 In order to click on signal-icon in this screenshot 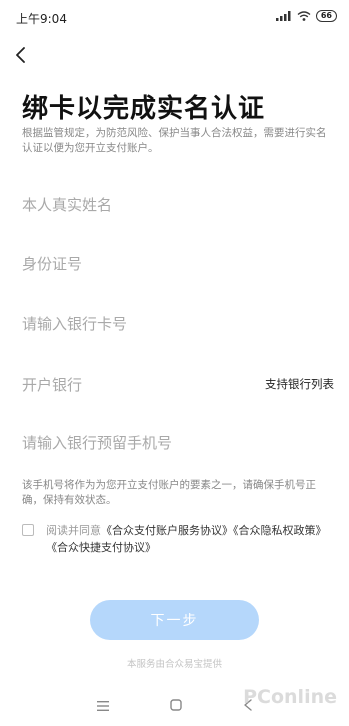, I will do `click(283, 16)`.